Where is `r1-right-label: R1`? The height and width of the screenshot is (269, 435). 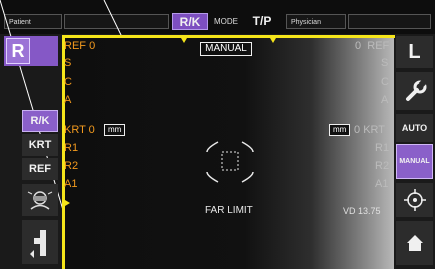
r1-right-label: R1 is located at coordinates (382, 148).